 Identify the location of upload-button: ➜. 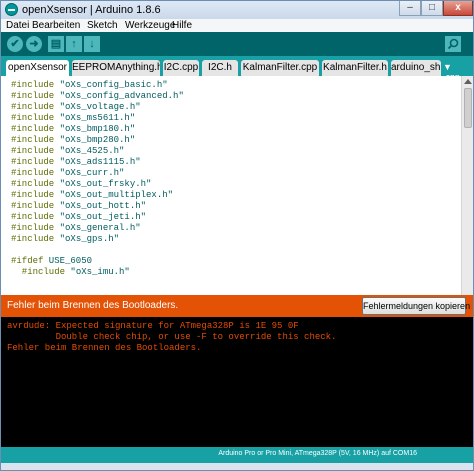
(34, 44).